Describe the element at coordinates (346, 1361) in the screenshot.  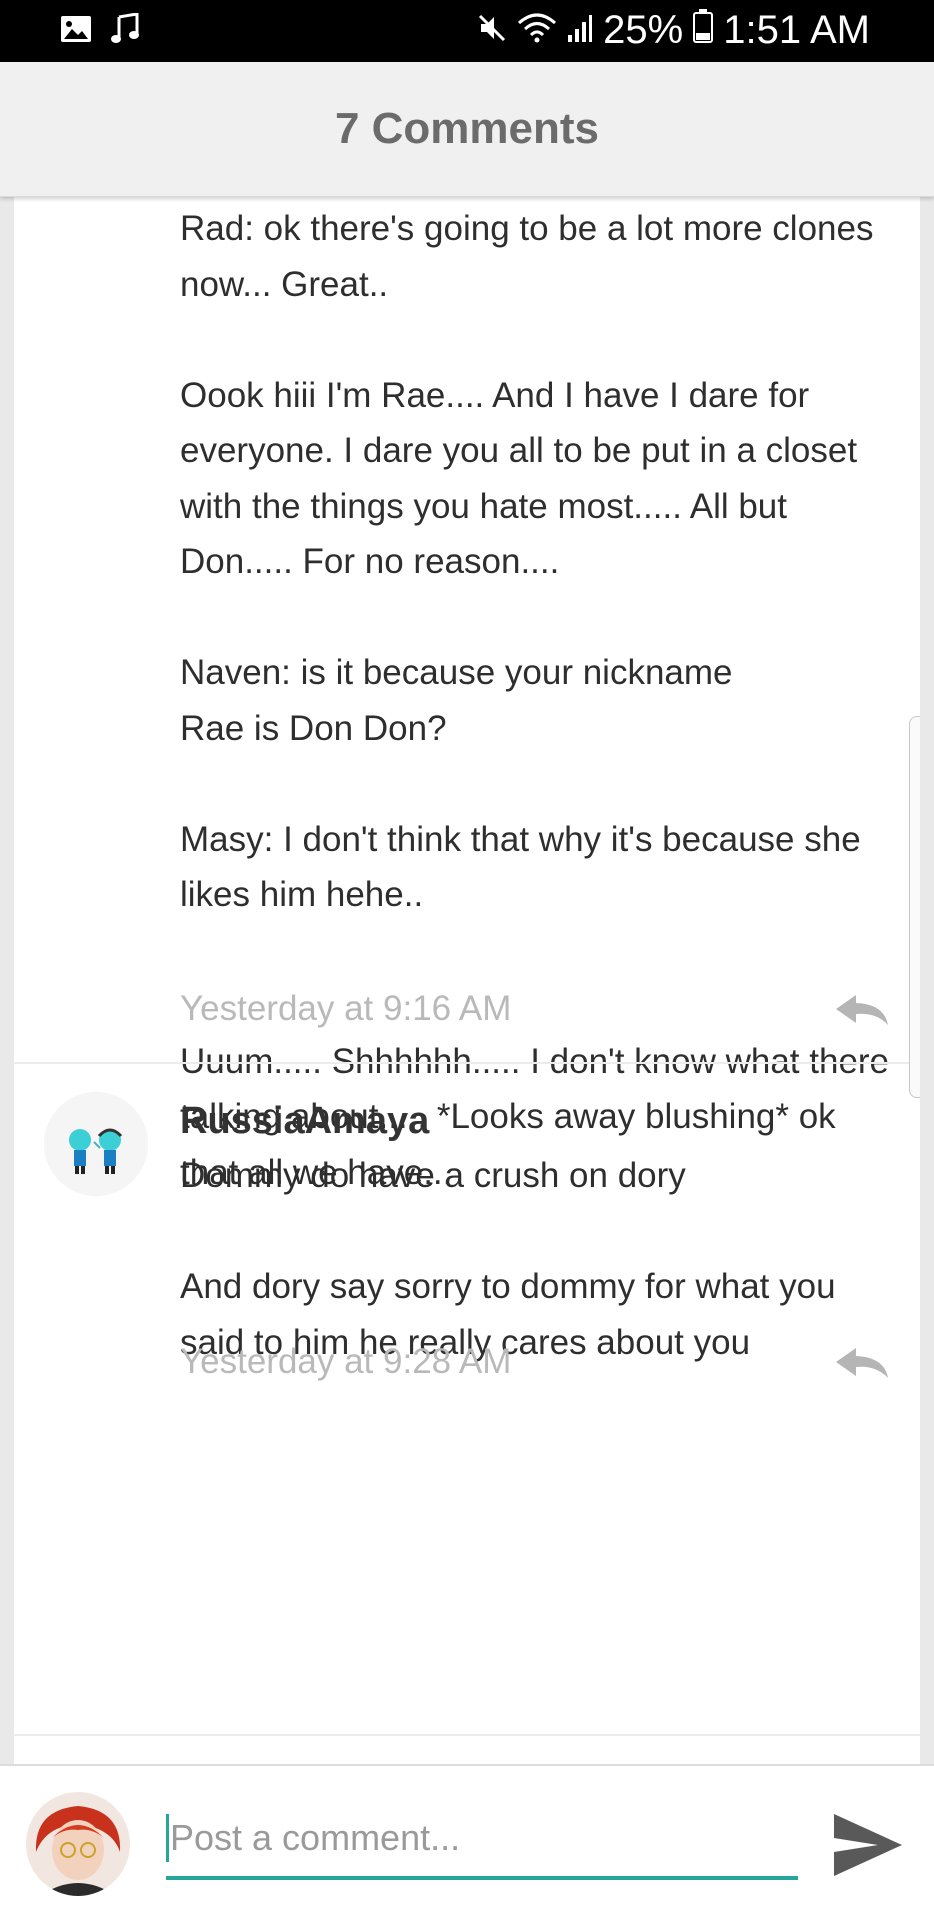
I see `comment-timestamp: Yesterday at 9:28 AM` at that location.